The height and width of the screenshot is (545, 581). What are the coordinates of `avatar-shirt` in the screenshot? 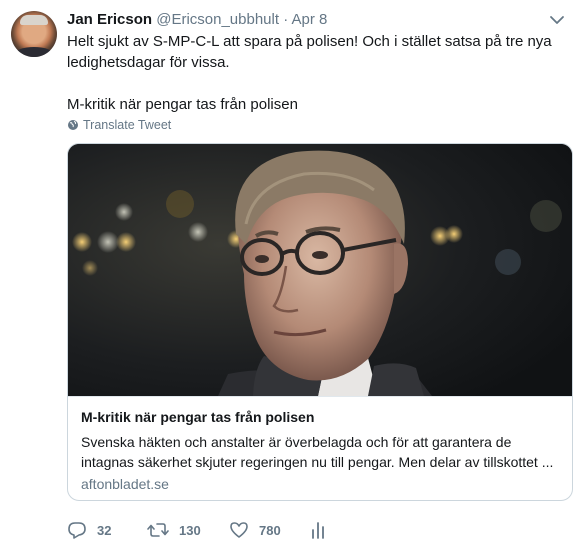 It's located at (34, 52).